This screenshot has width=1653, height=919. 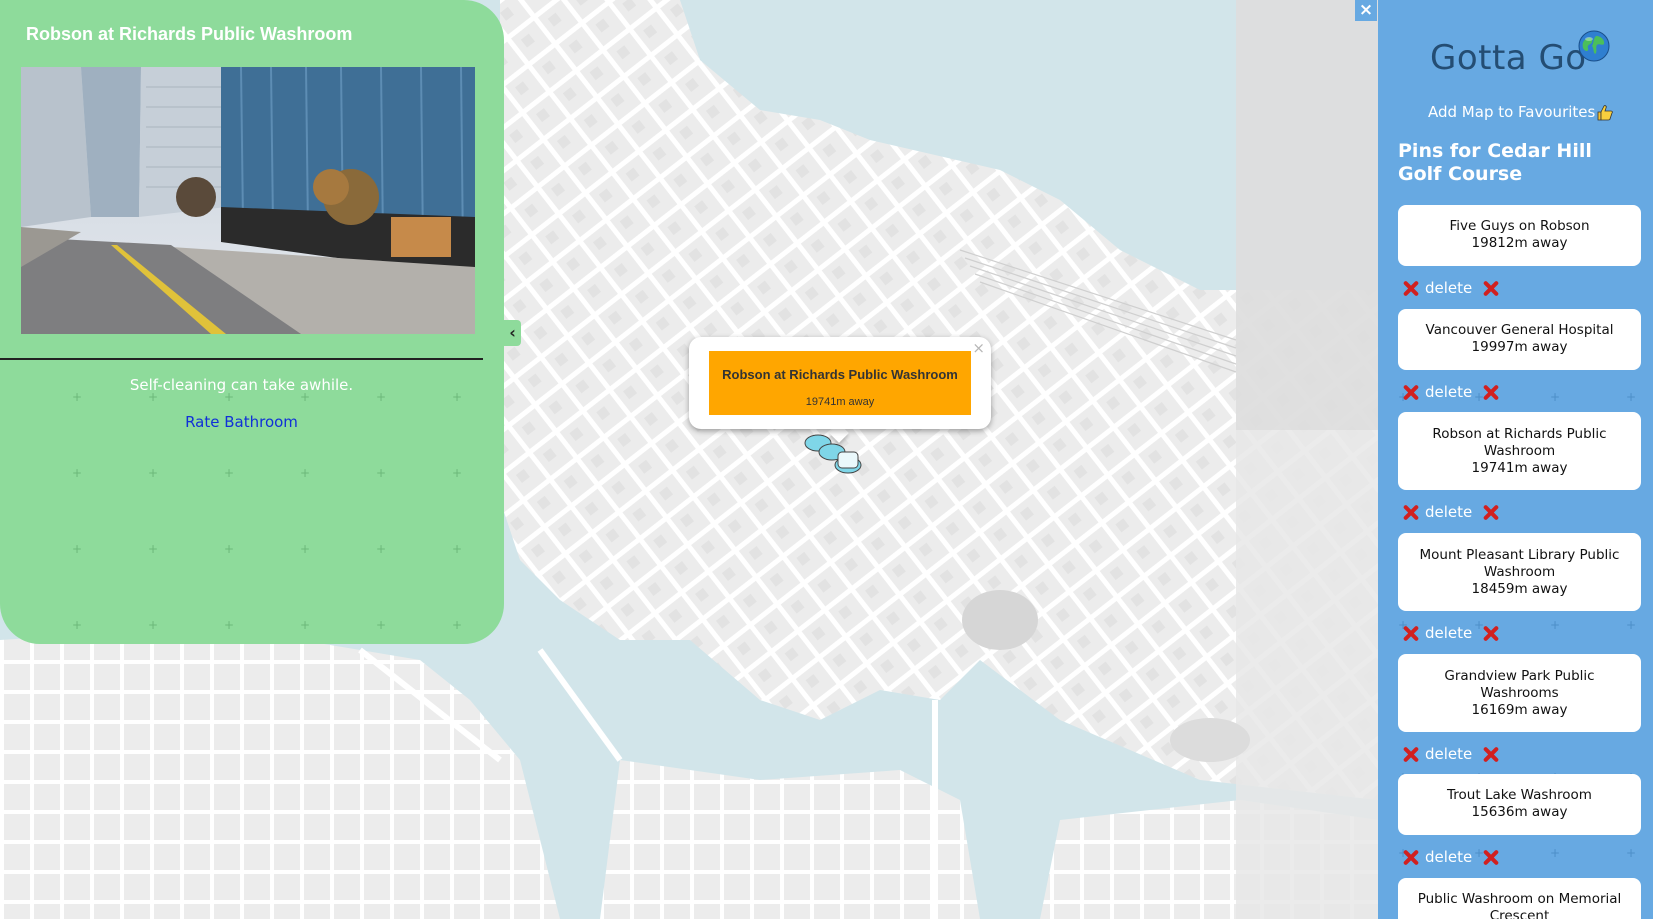 What do you see at coordinates (1519, 243) in the screenshot?
I see `pin-distance: 19812m away` at bounding box center [1519, 243].